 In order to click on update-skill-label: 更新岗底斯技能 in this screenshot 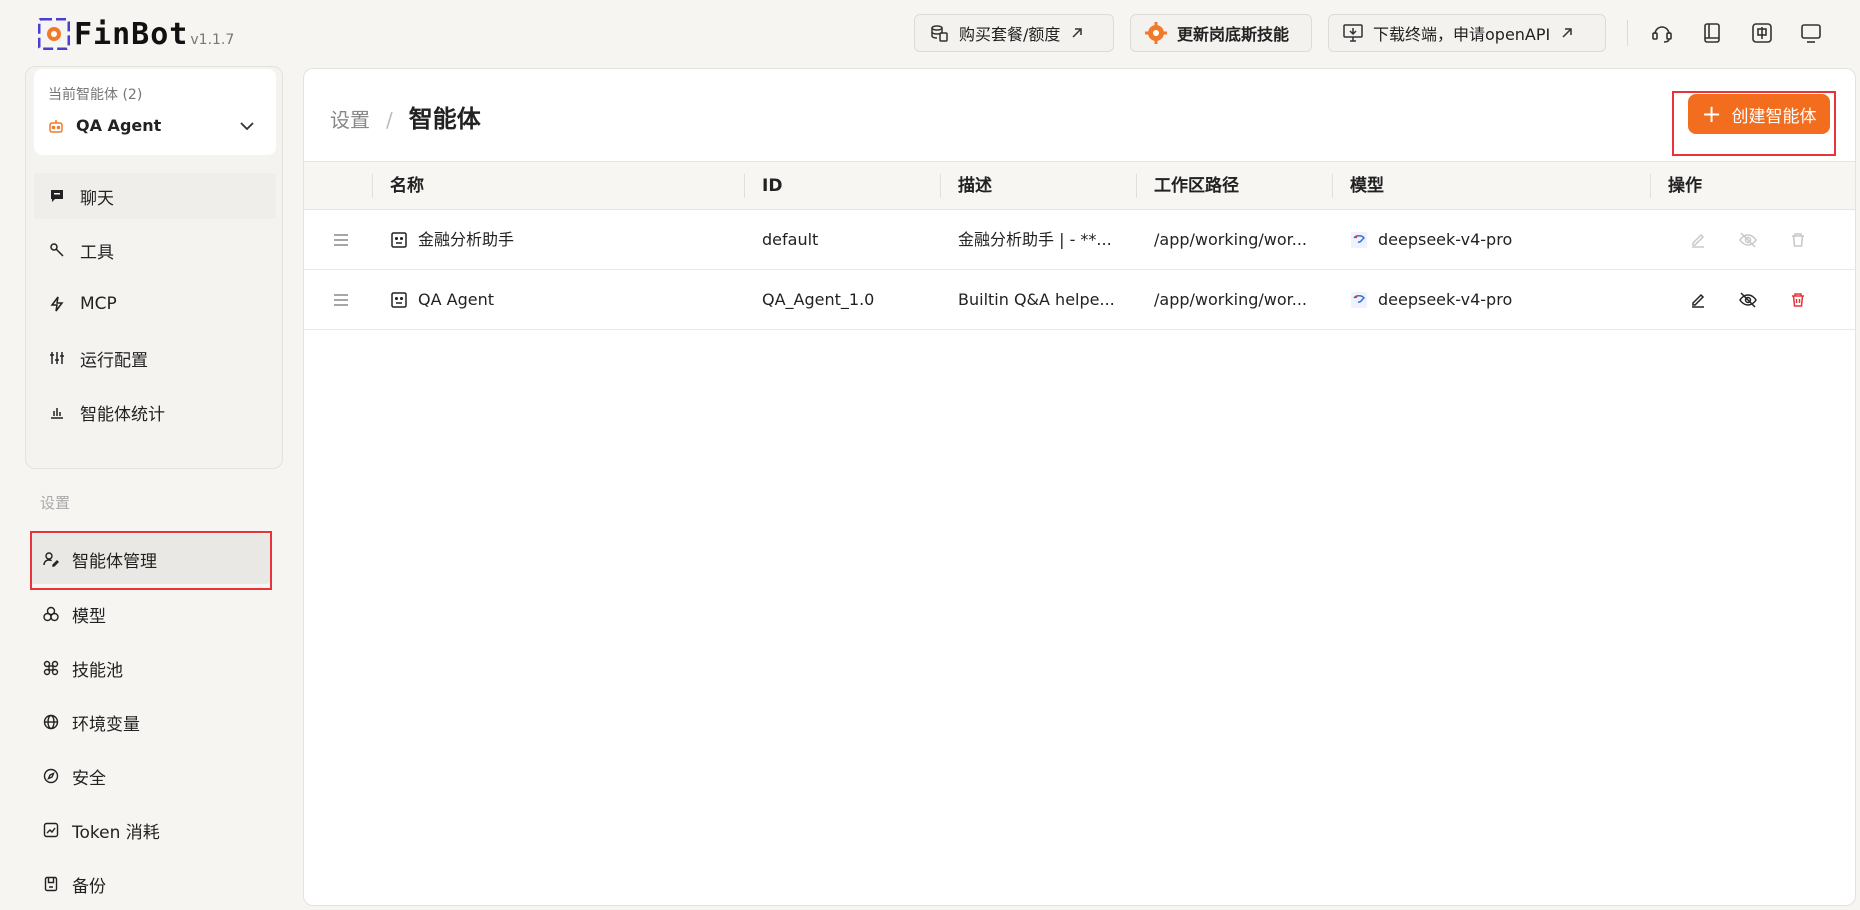, I will do `click(1233, 34)`.